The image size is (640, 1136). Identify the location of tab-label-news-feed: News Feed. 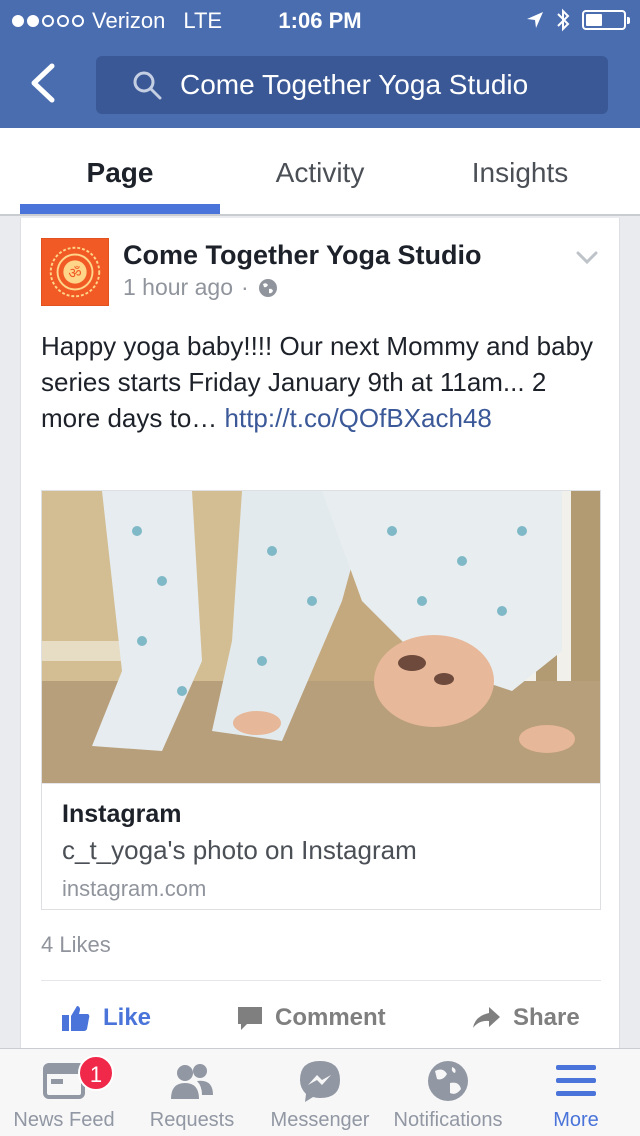
(64, 1120).